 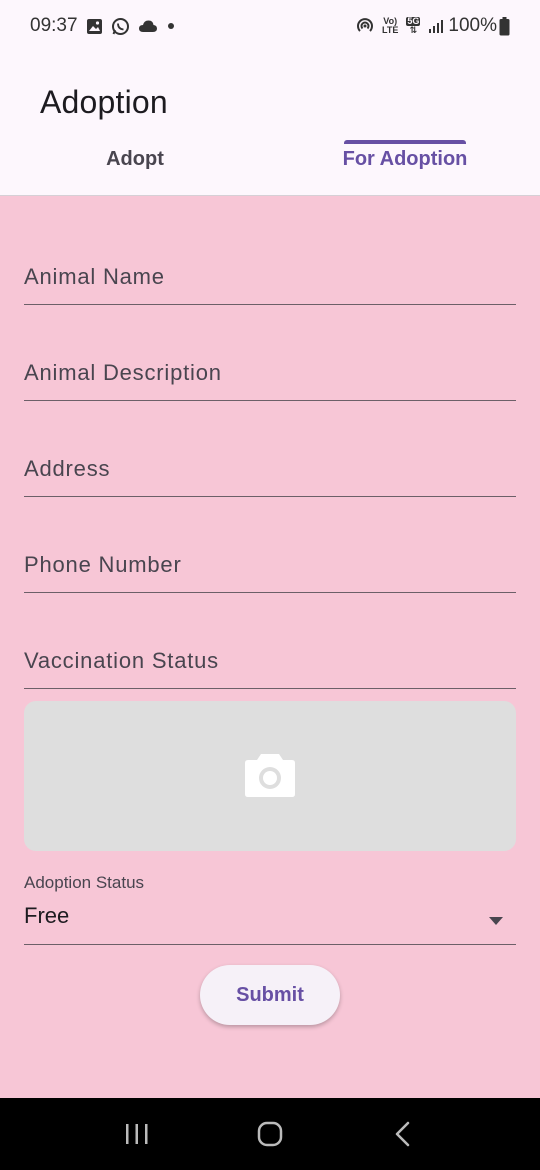 What do you see at coordinates (47, 915) in the screenshot?
I see `adoption-status-value: Free` at bounding box center [47, 915].